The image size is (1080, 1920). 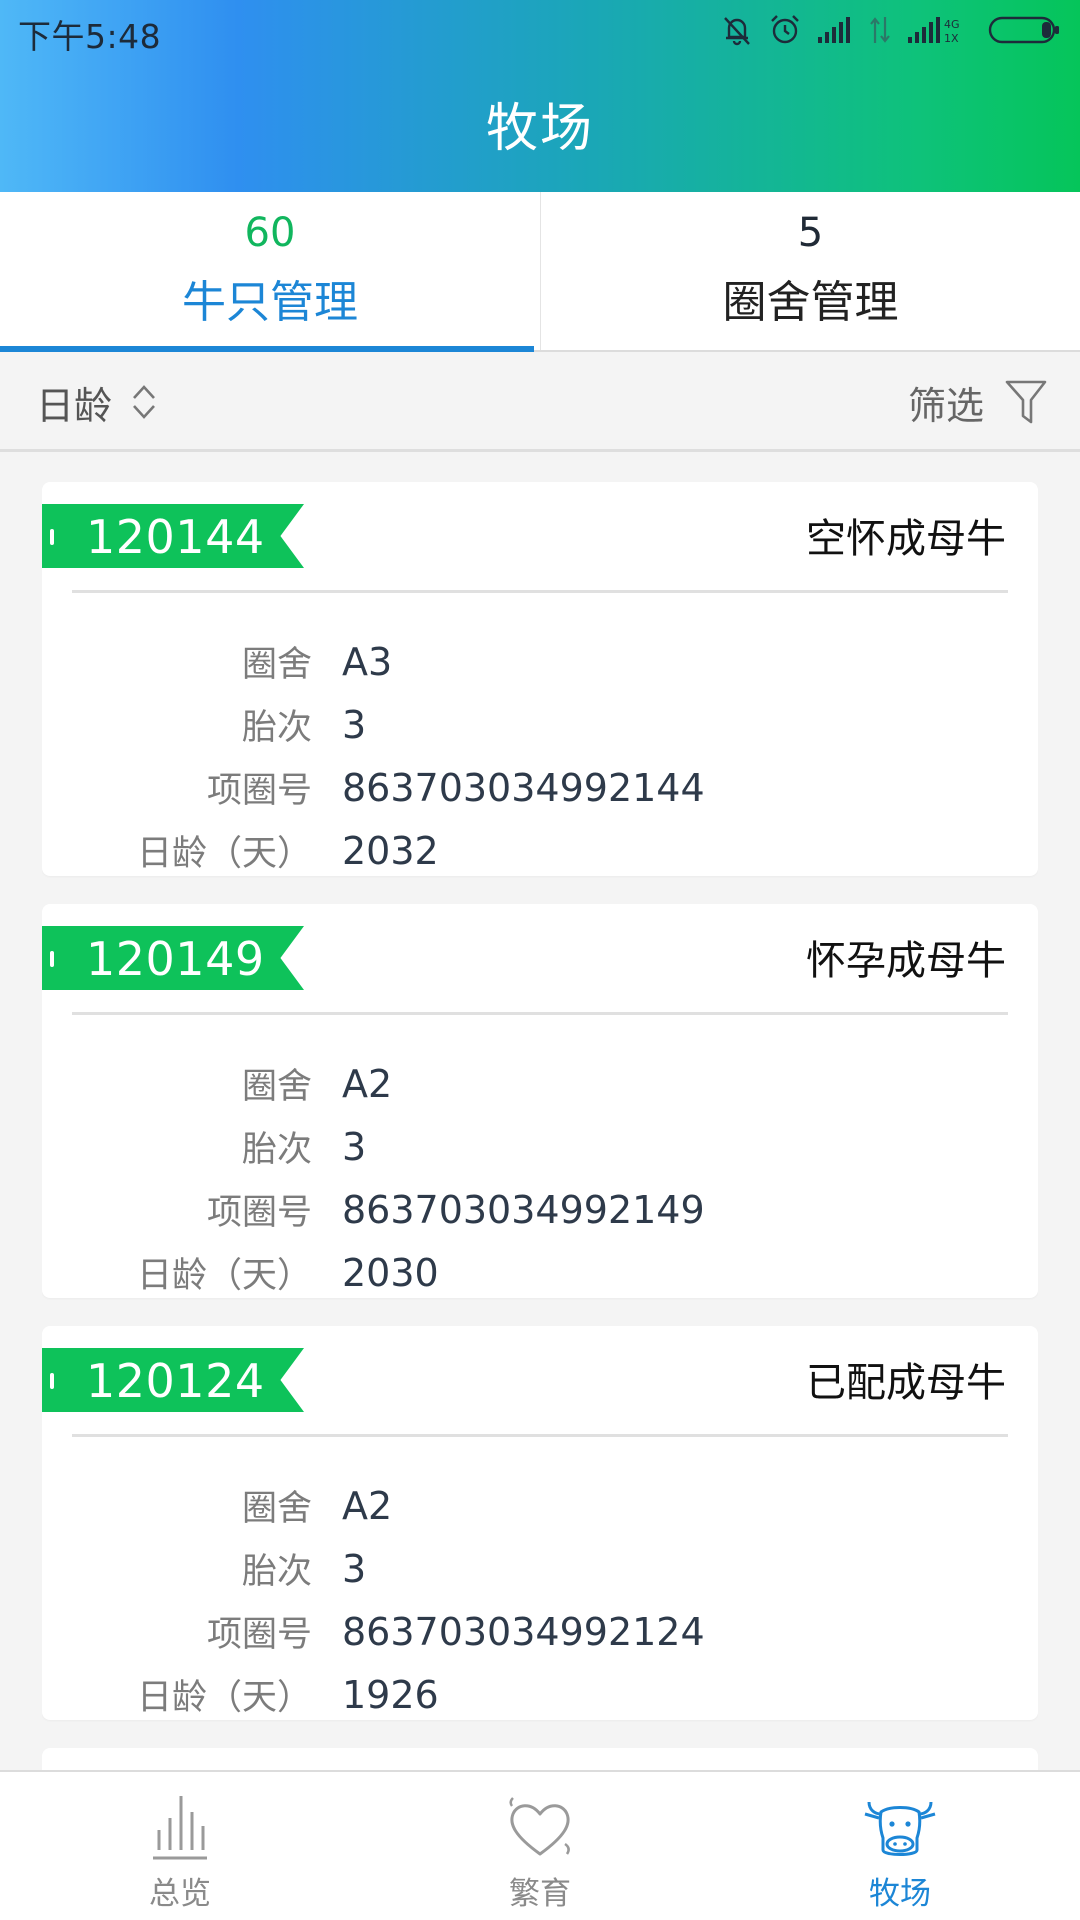 What do you see at coordinates (270, 233) in the screenshot?
I see `tab-count: 60` at bounding box center [270, 233].